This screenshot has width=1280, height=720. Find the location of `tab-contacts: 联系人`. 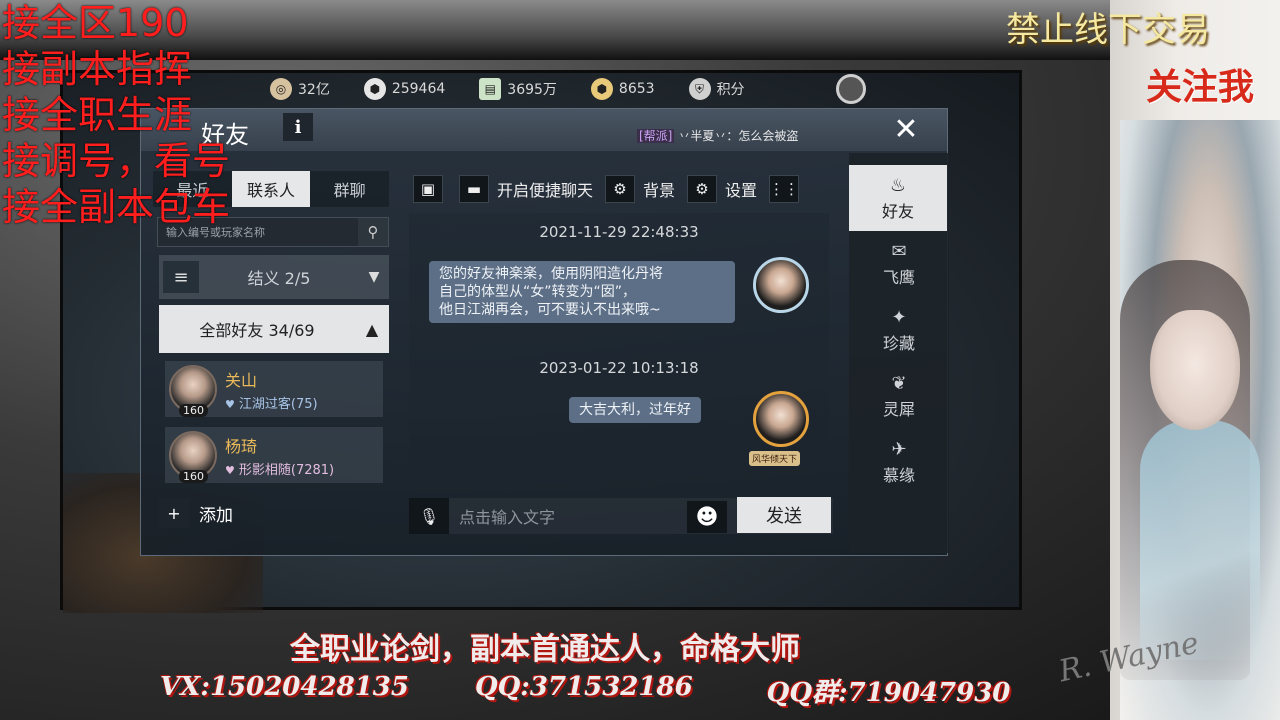

tab-contacts: 联系人 is located at coordinates (271, 189).